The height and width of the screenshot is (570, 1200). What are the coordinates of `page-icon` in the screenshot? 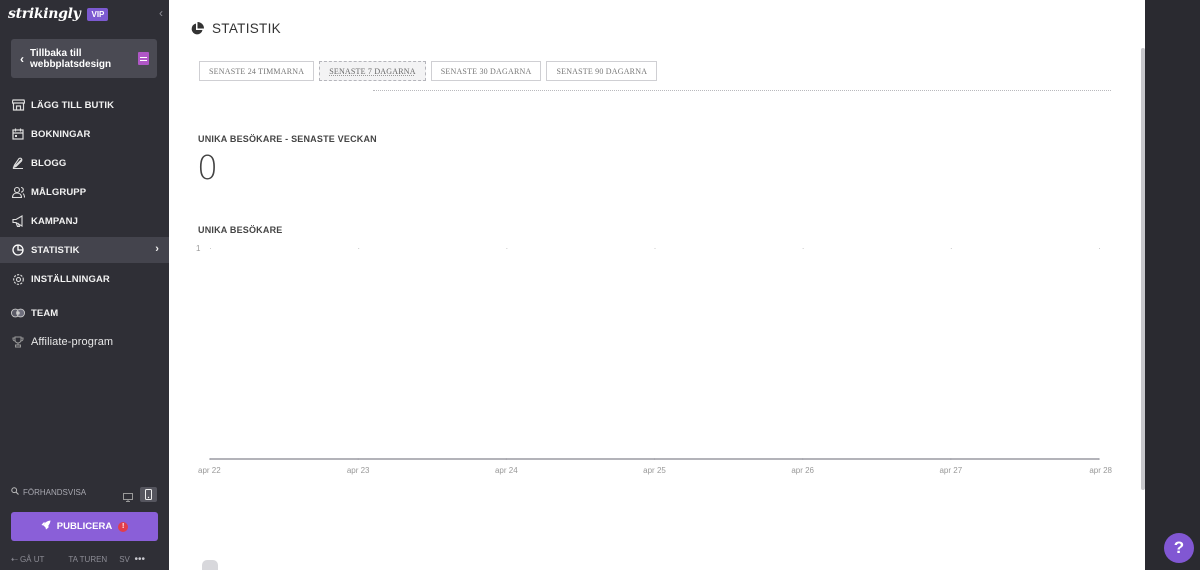 It's located at (143, 58).